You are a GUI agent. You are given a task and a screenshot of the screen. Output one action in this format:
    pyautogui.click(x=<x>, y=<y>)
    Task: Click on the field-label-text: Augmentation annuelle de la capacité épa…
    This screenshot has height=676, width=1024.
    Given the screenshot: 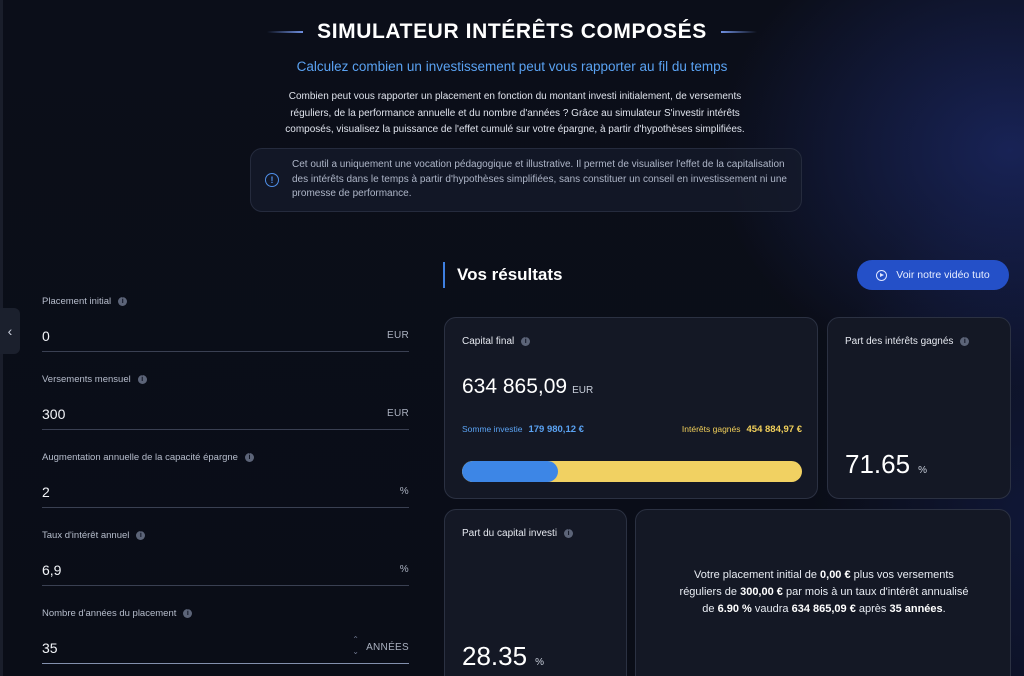 What is the action you would take?
    pyautogui.click(x=140, y=457)
    